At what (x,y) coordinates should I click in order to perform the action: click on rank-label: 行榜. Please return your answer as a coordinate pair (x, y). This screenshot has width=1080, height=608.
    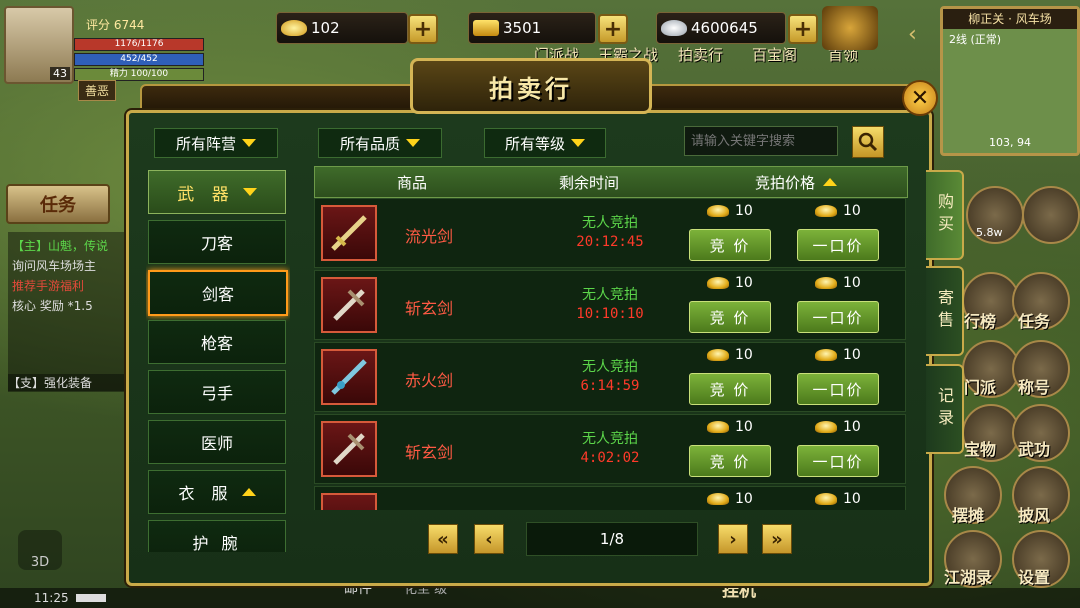
    Looking at the image, I should click on (980, 321).